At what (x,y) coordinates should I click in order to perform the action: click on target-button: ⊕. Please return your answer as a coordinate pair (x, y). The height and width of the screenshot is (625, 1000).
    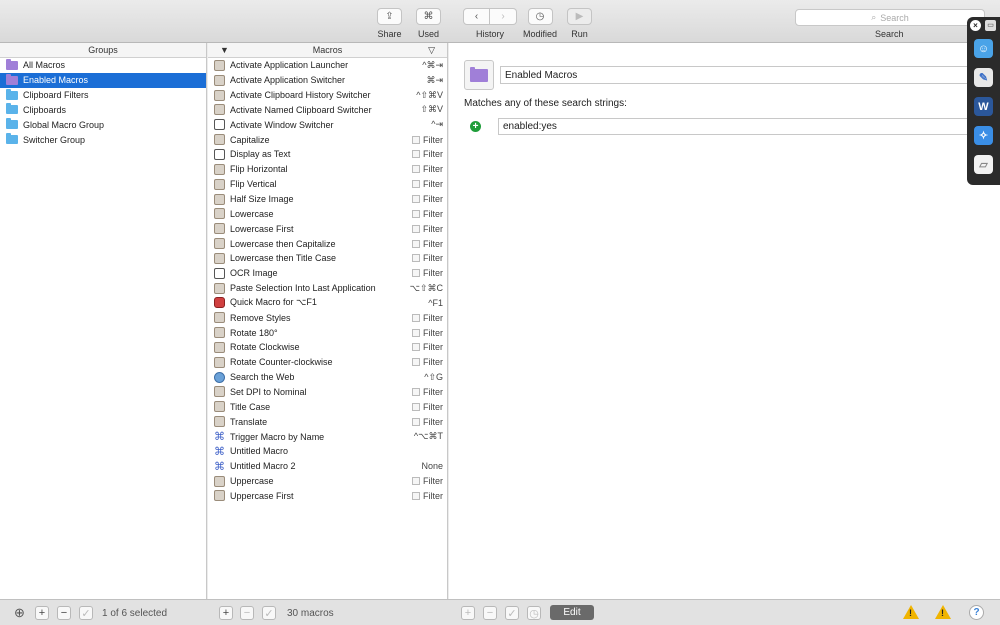
    Looking at the image, I should click on (19, 612).